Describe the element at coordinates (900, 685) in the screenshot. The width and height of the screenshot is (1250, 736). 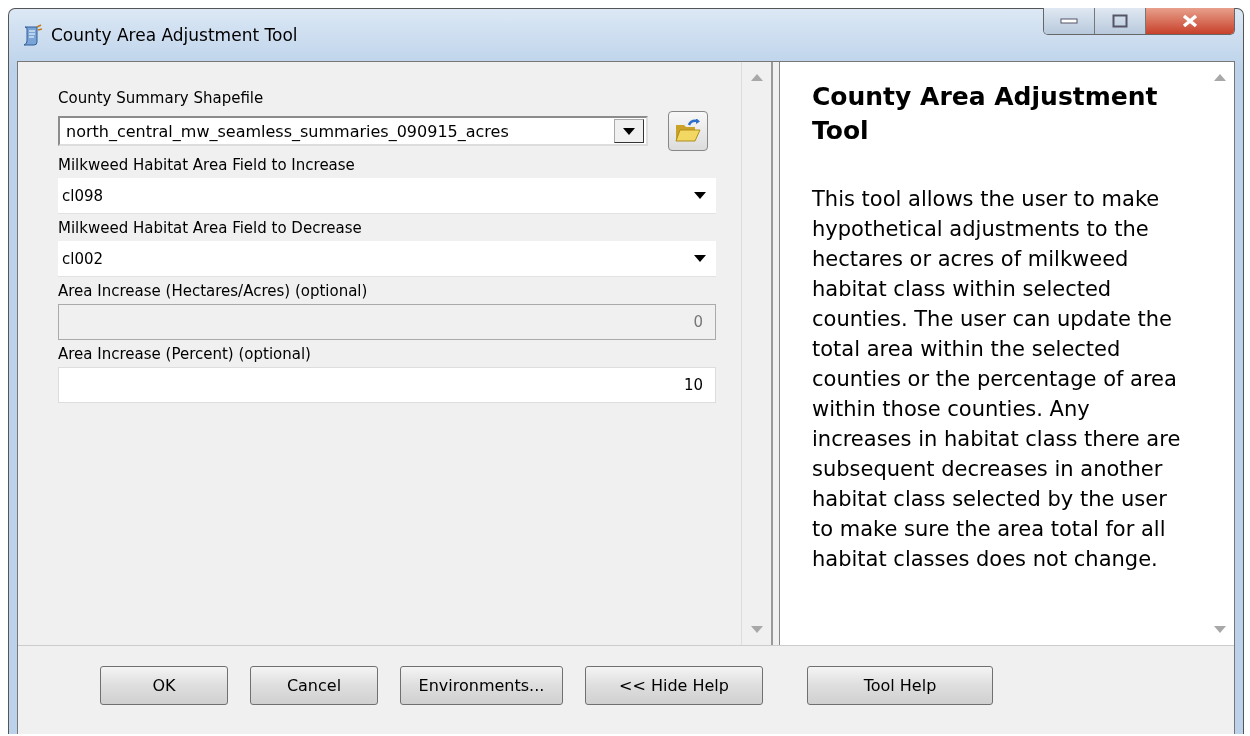
I see `dialog-button: Tool Help` at that location.